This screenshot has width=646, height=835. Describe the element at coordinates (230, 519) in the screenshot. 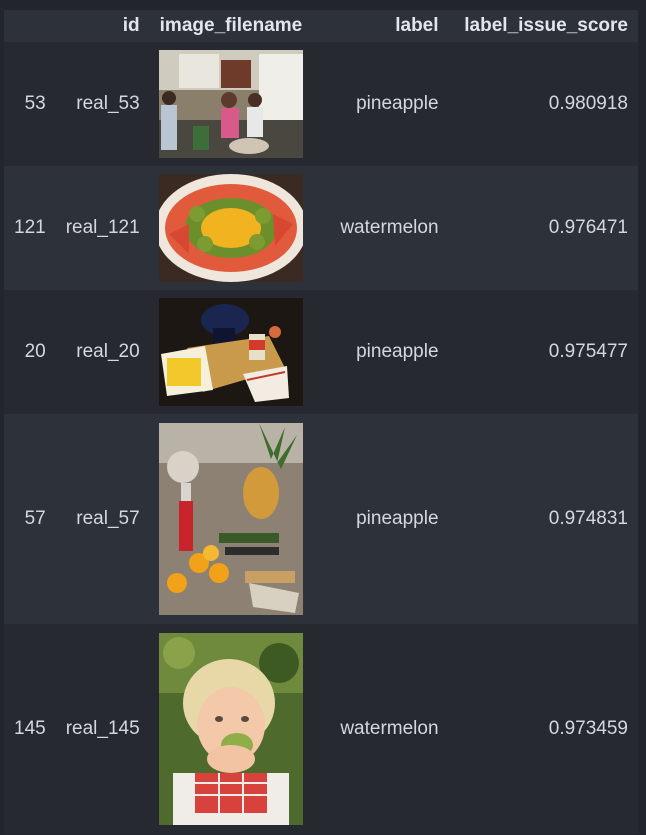

I see `market-table-pineapple-photo` at that location.